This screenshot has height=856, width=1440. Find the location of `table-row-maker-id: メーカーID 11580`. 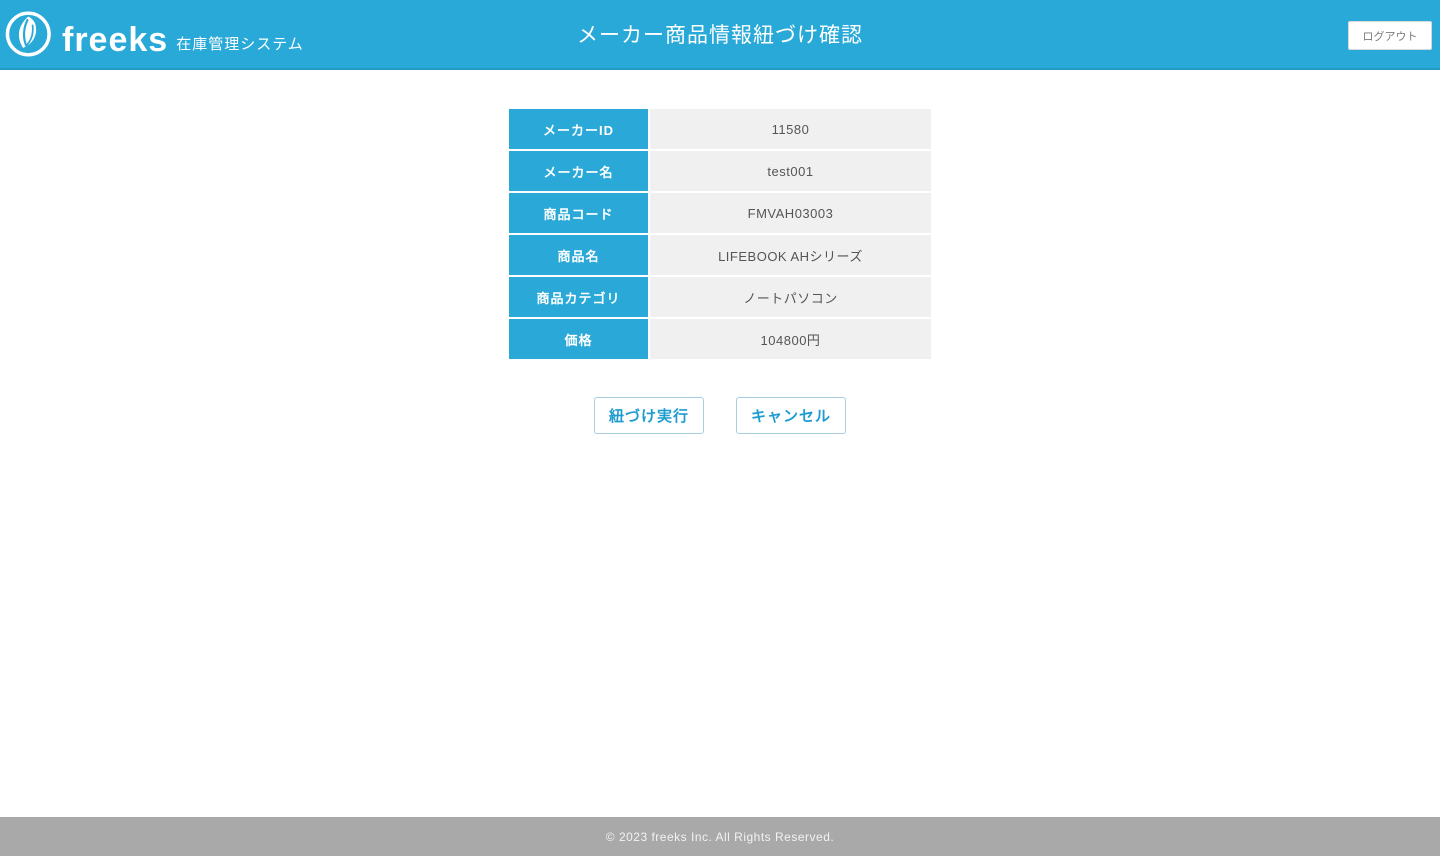

table-row-maker-id: メーカーID 11580 is located at coordinates (720, 129).